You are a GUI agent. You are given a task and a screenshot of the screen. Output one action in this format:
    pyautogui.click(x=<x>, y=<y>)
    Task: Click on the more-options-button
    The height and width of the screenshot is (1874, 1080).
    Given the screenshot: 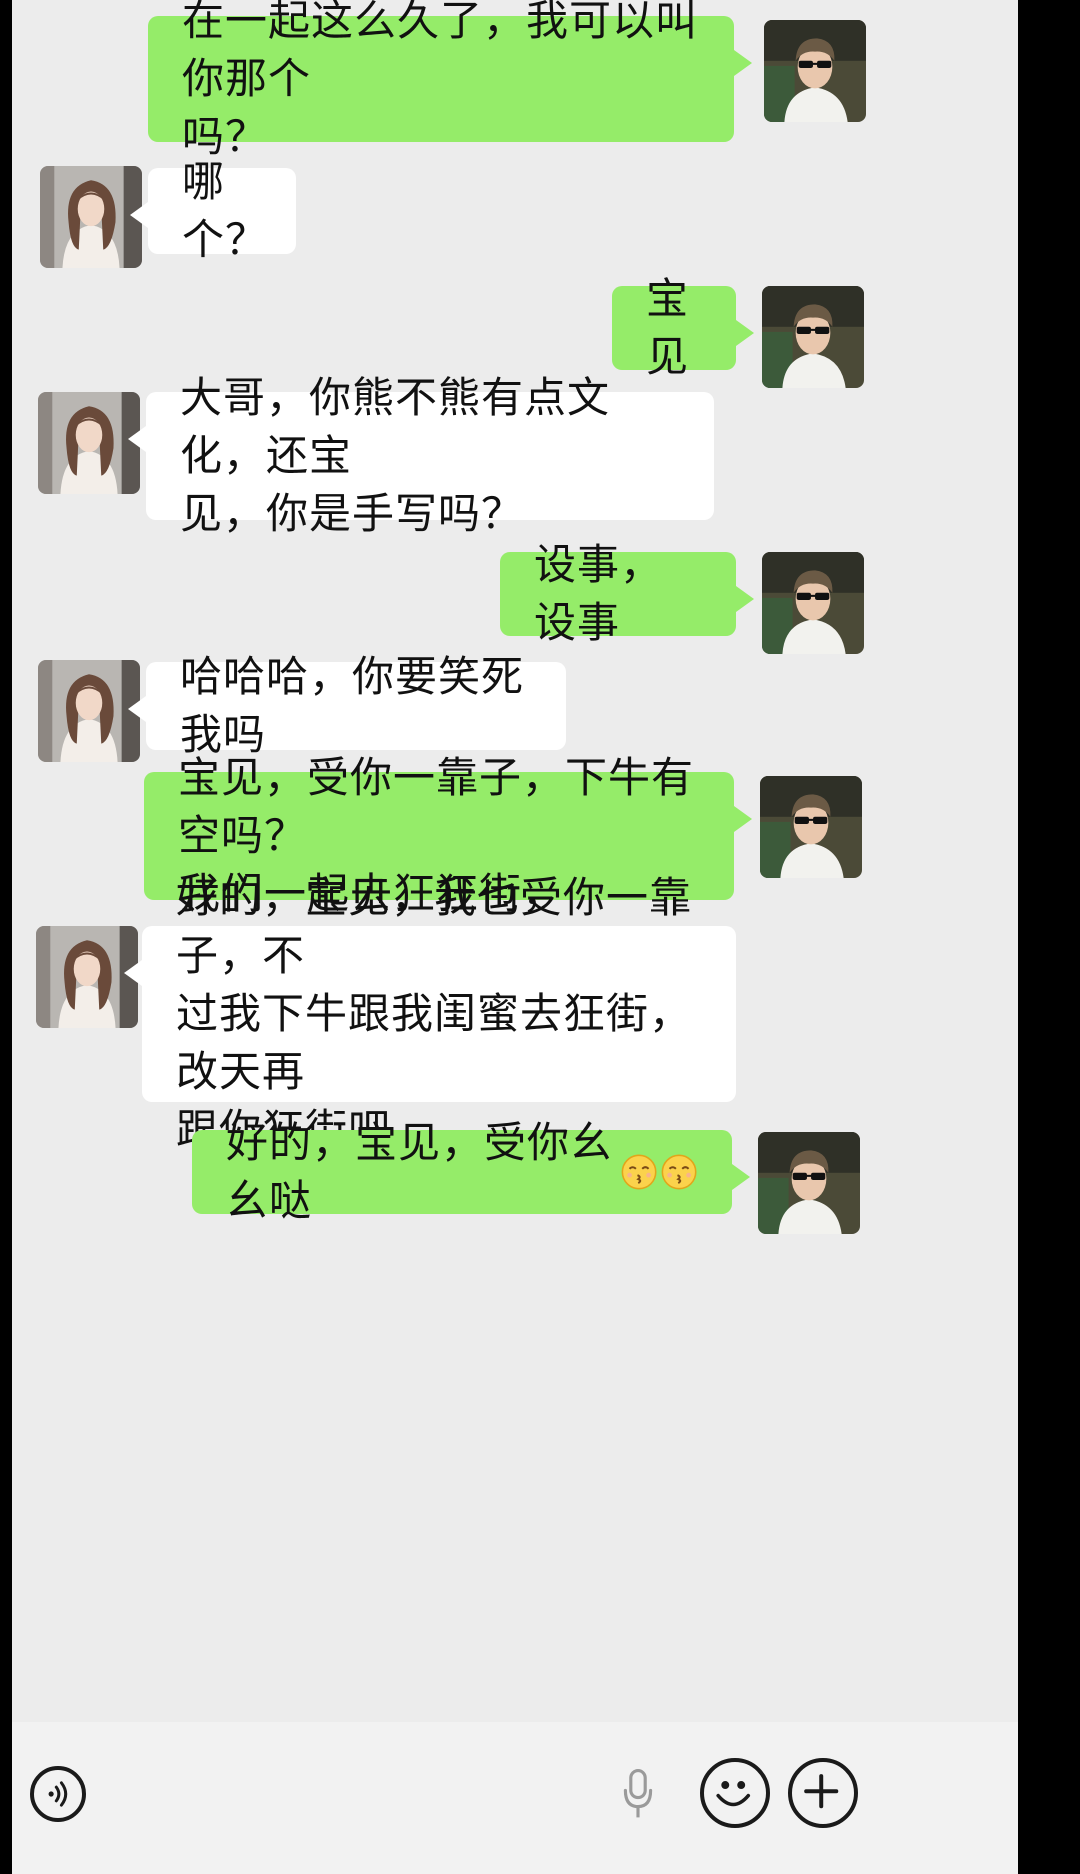 What is the action you would take?
    pyautogui.click(x=823, y=1793)
    